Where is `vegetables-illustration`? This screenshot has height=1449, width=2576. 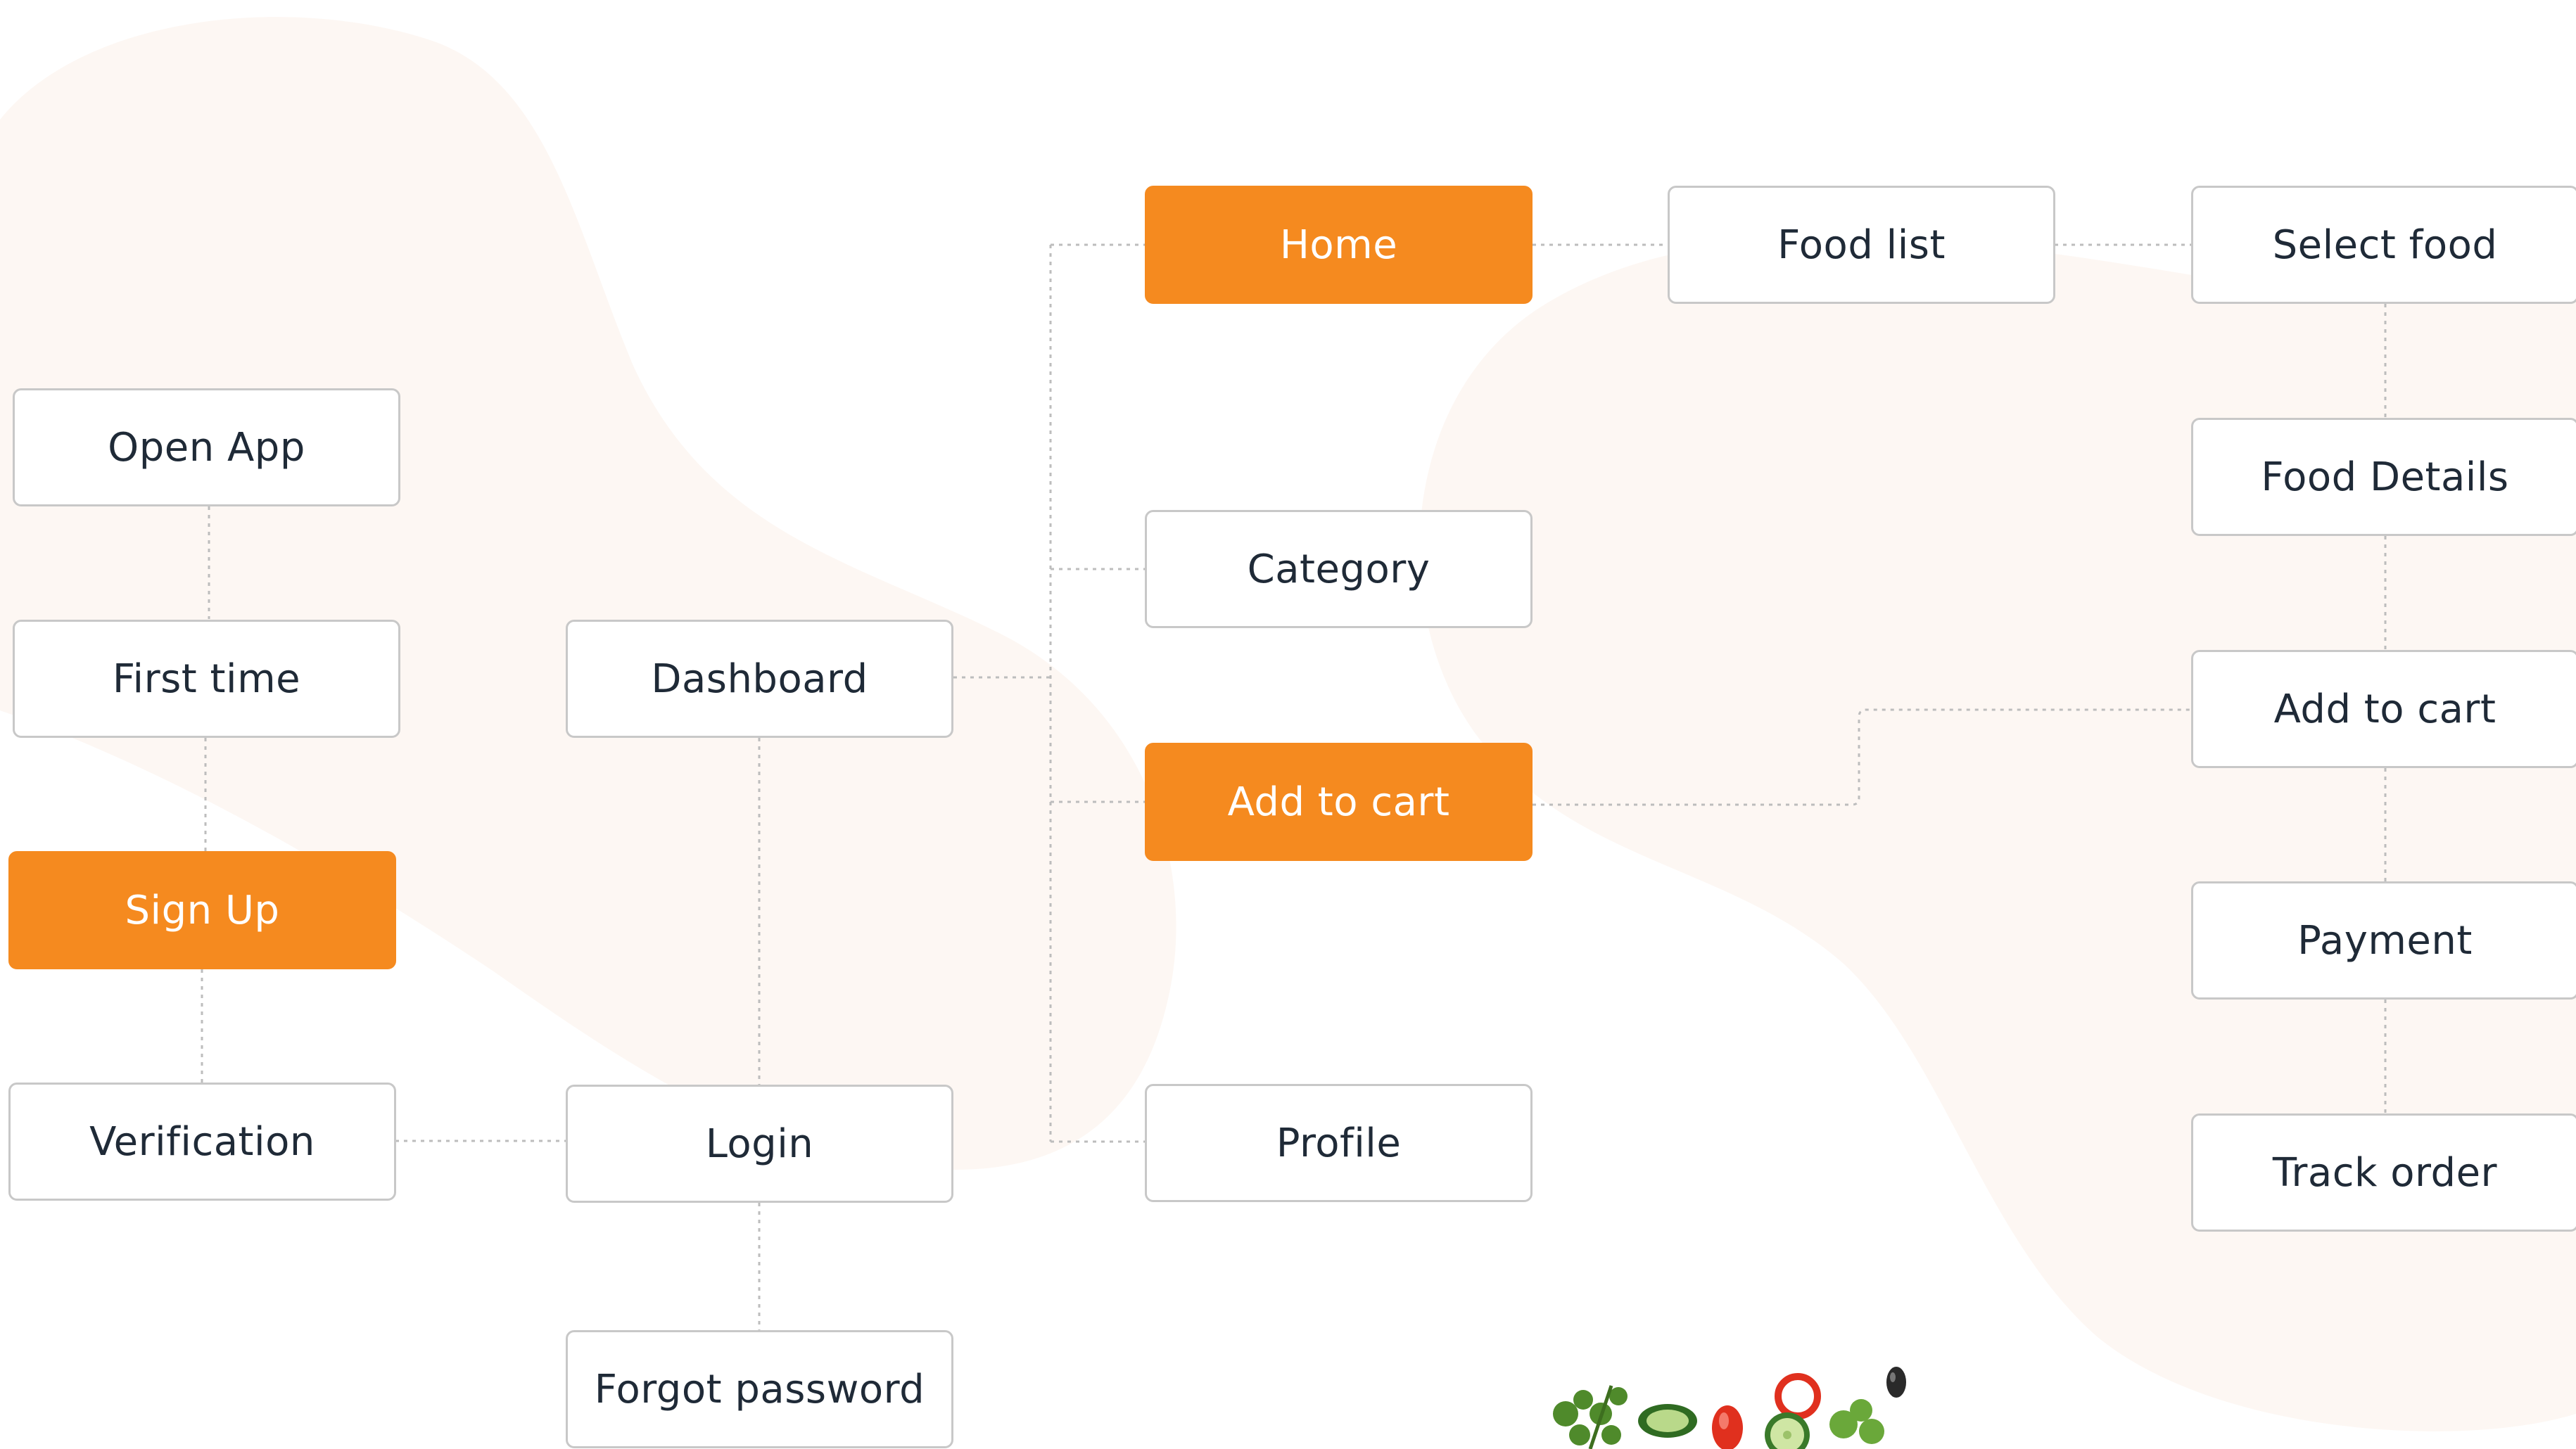 vegetables-illustration is located at coordinates (1729, 1408).